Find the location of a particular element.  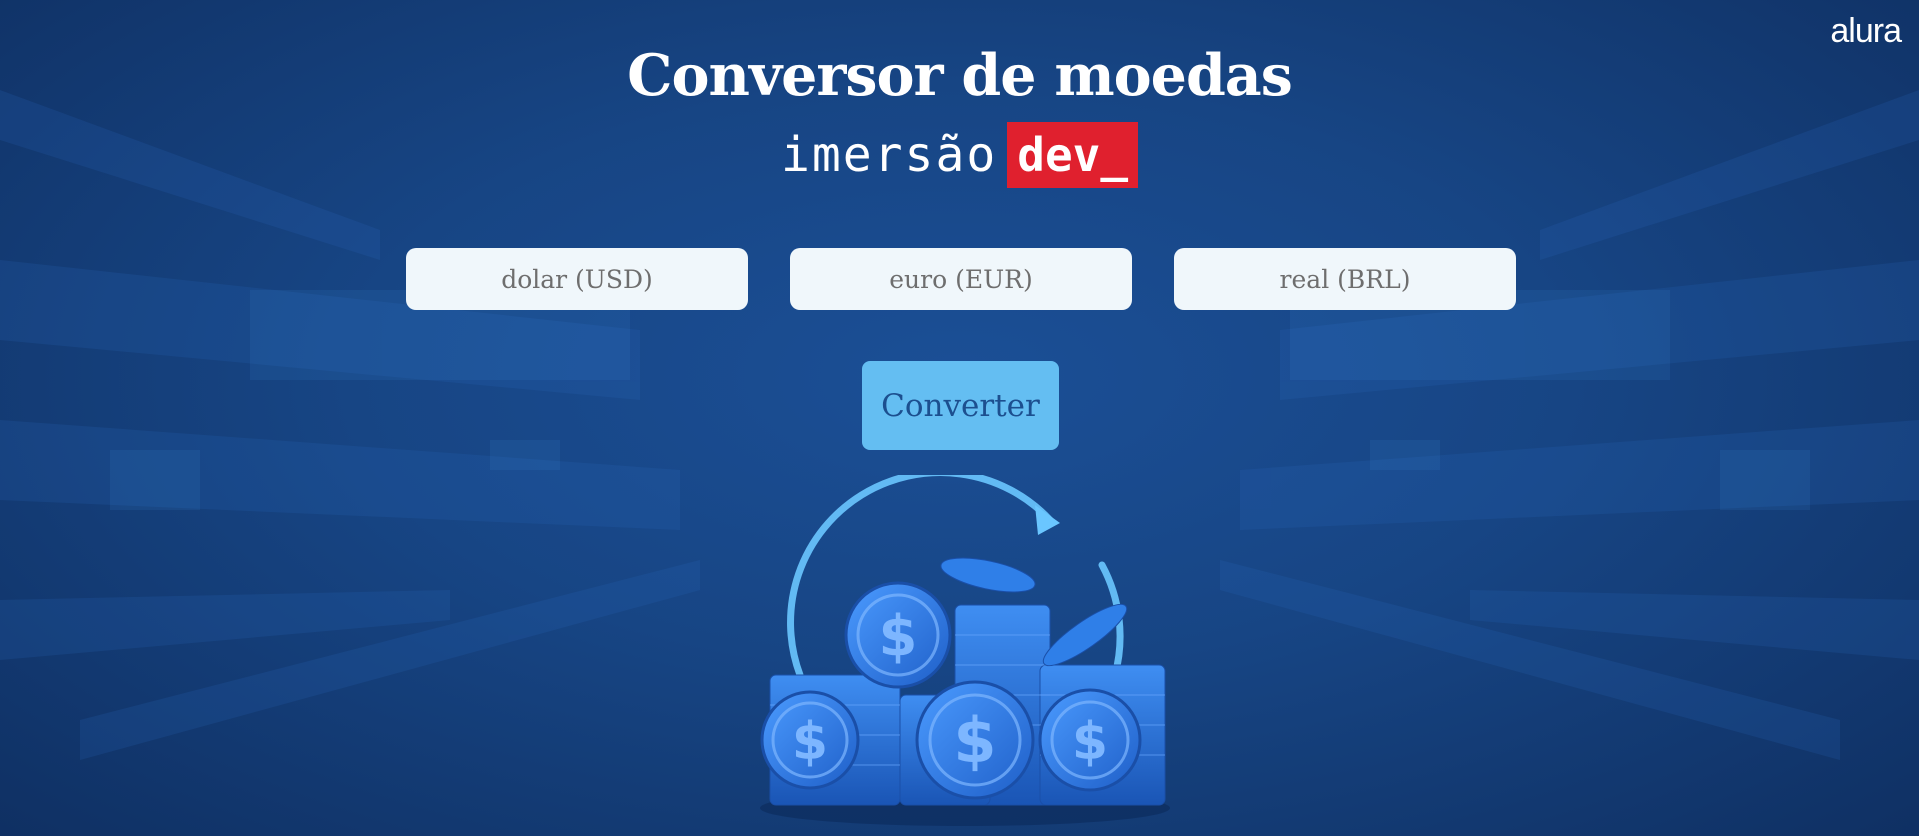

subtitle-badge: dev_ is located at coordinates (1073, 155).